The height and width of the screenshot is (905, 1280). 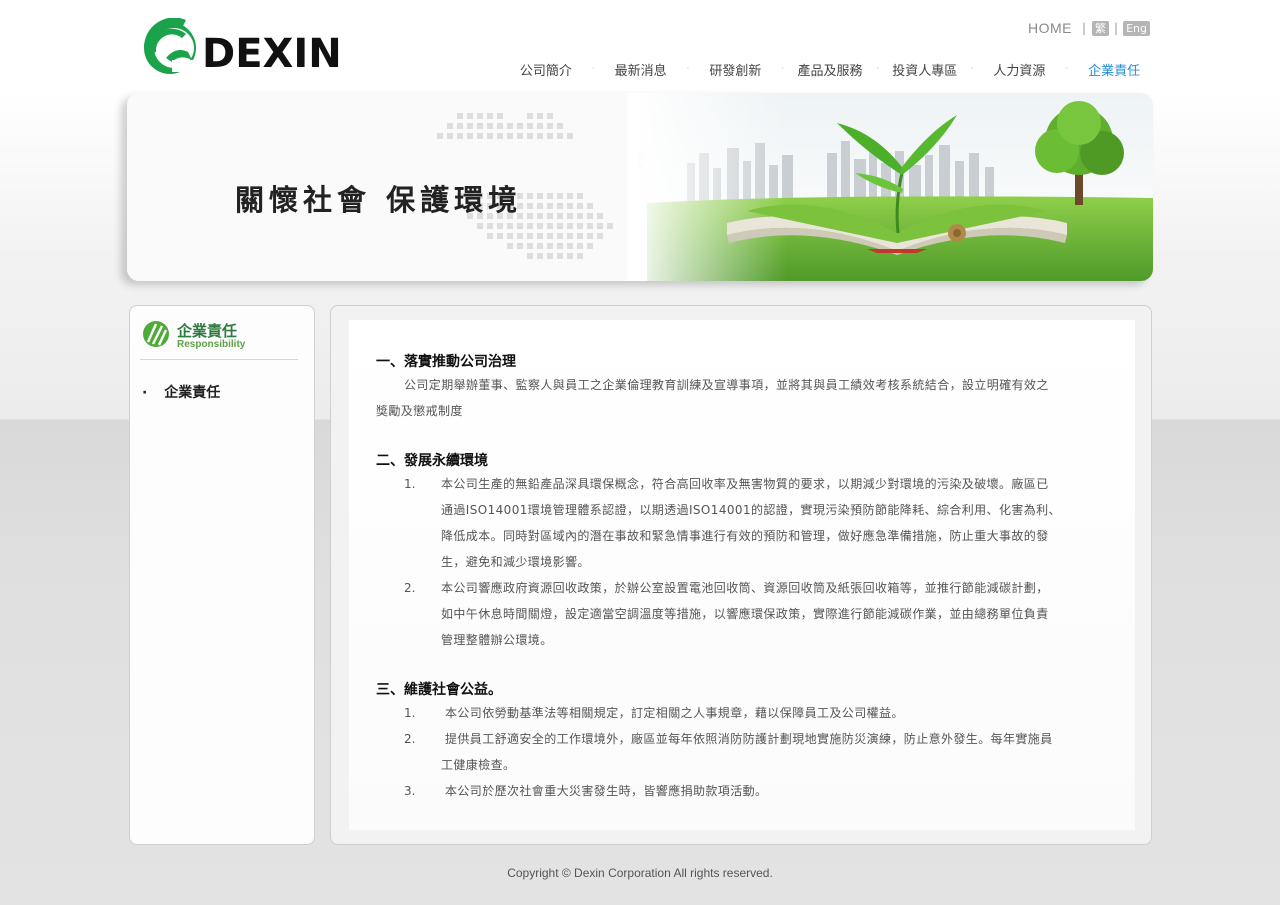 I want to click on sidebar-item-label: 企業責任, so click(x=192, y=393).